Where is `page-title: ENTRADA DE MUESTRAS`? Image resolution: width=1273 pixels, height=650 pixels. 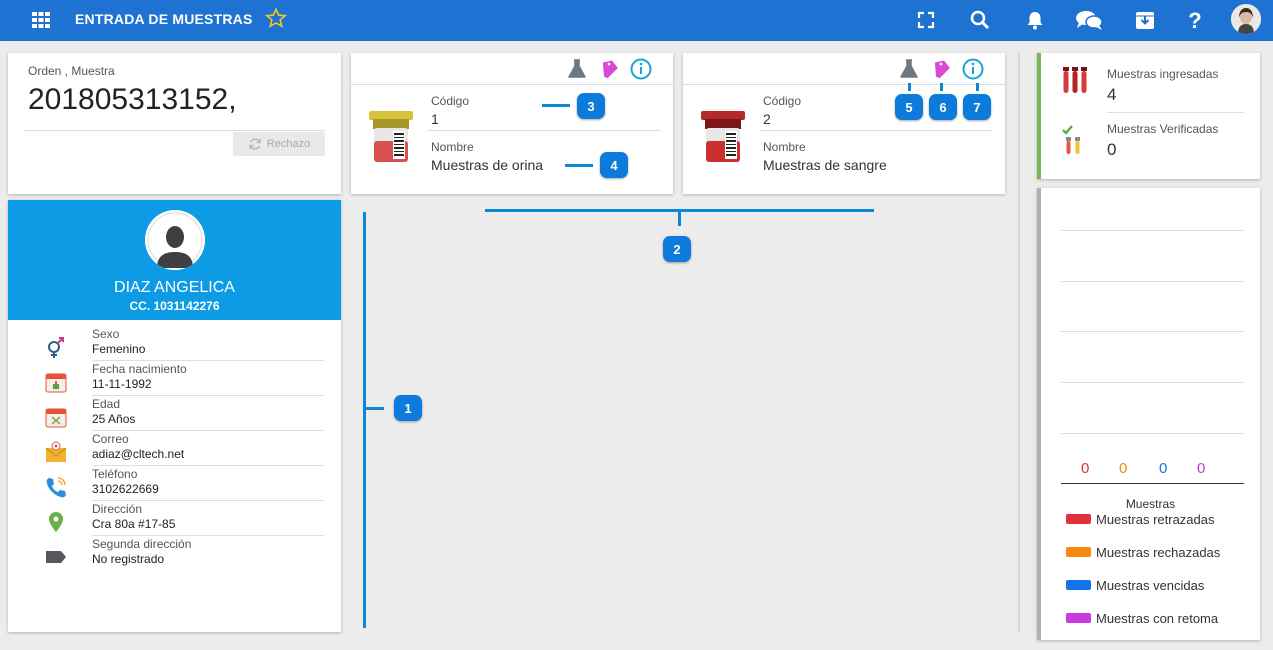 page-title: ENTRADA DE MUESTRAS is located at coordinates (164, 19).